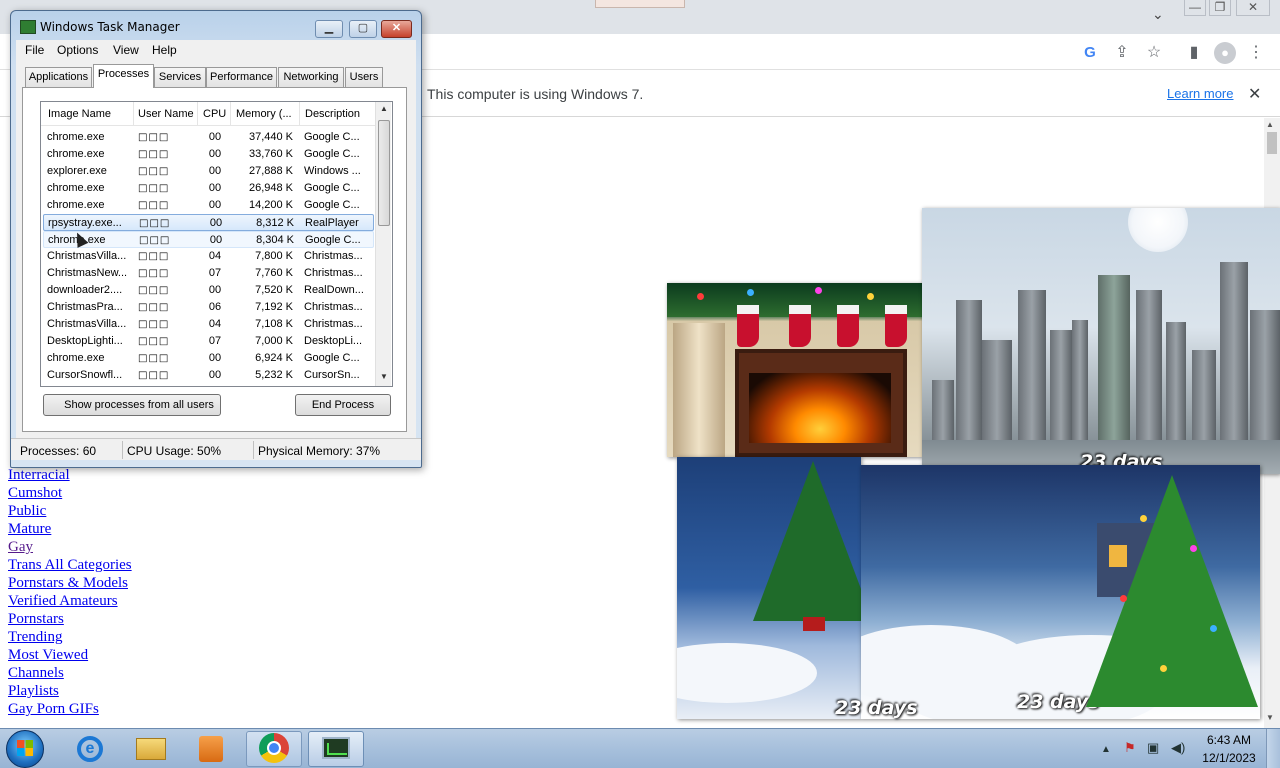  Describe the element at coordinates (1272, 143) in the screenshot. I see `page-scroll-thumb` at that location.